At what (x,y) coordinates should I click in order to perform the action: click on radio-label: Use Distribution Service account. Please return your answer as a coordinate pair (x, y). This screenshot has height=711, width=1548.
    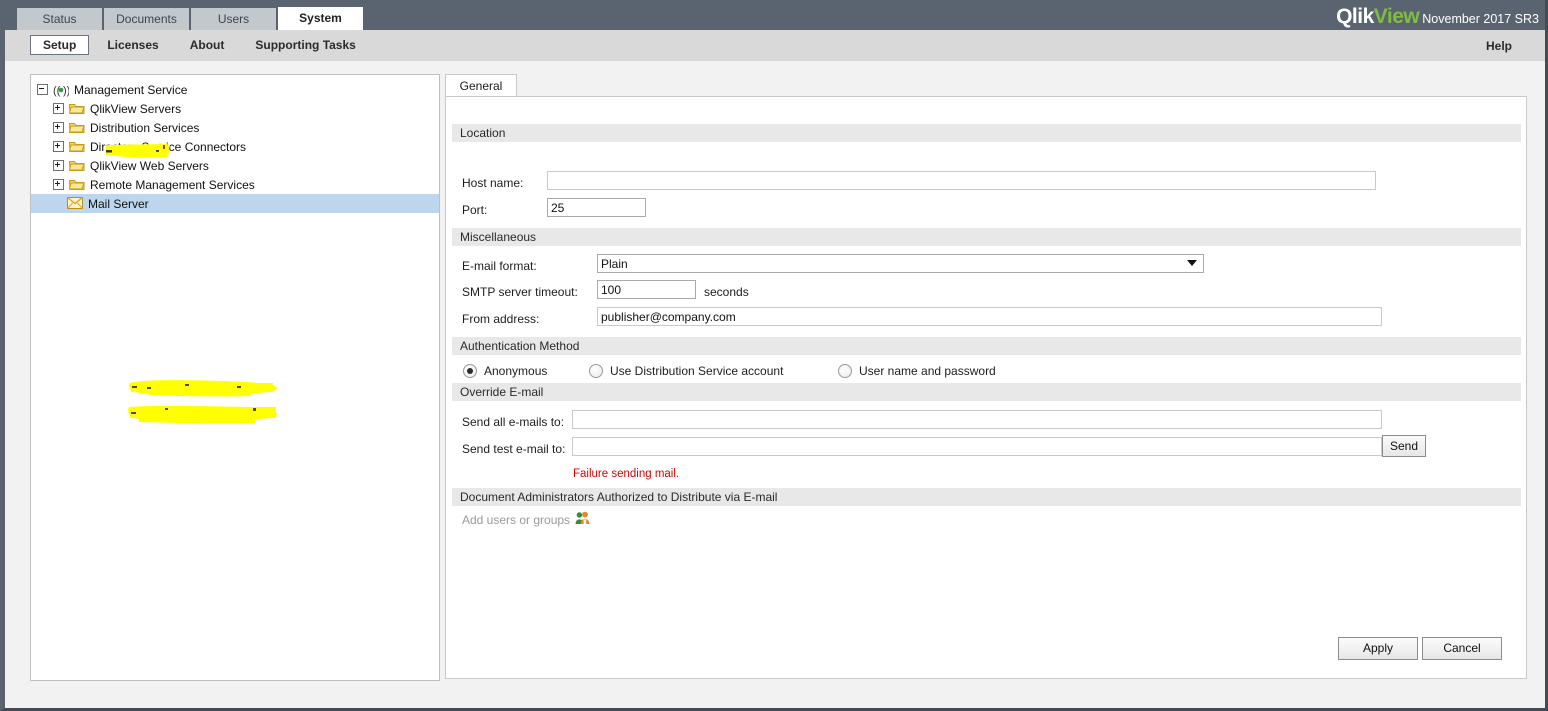
    Looking at the image, I should click on (697, 371).